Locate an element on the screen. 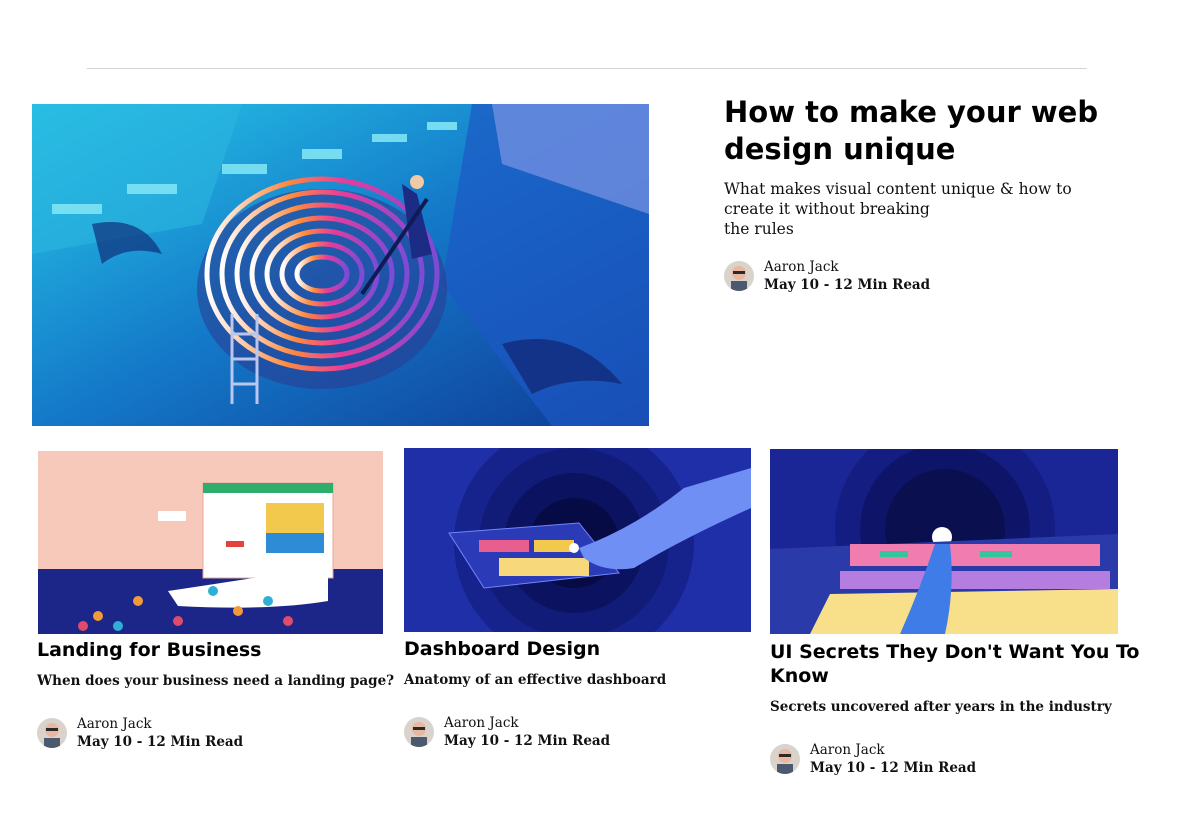  featured-article-title: How to make your web design unique is located at coordinates (924, 131).